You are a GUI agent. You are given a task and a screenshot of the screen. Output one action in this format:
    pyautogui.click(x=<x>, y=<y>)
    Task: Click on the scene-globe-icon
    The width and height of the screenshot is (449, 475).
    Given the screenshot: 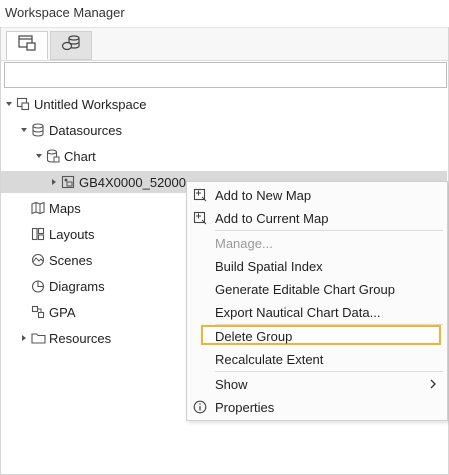 What is the action you would take?
    pyautogui.click(x=38, y=260)
    